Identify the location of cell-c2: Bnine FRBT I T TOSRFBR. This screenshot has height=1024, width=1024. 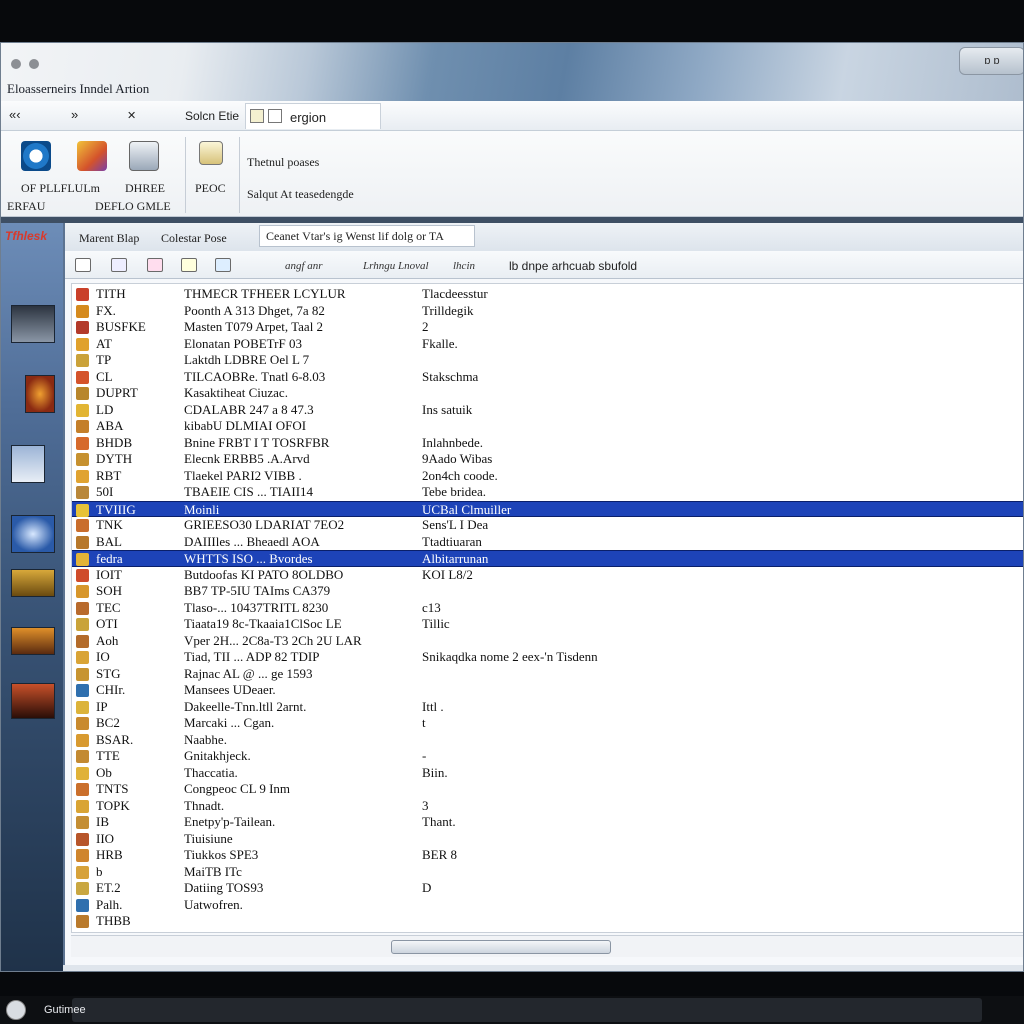
(257, 442).